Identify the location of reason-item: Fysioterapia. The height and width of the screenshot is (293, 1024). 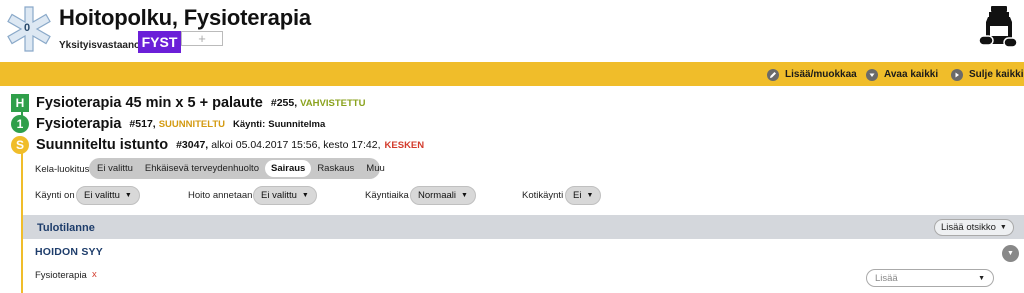
(61, 275).